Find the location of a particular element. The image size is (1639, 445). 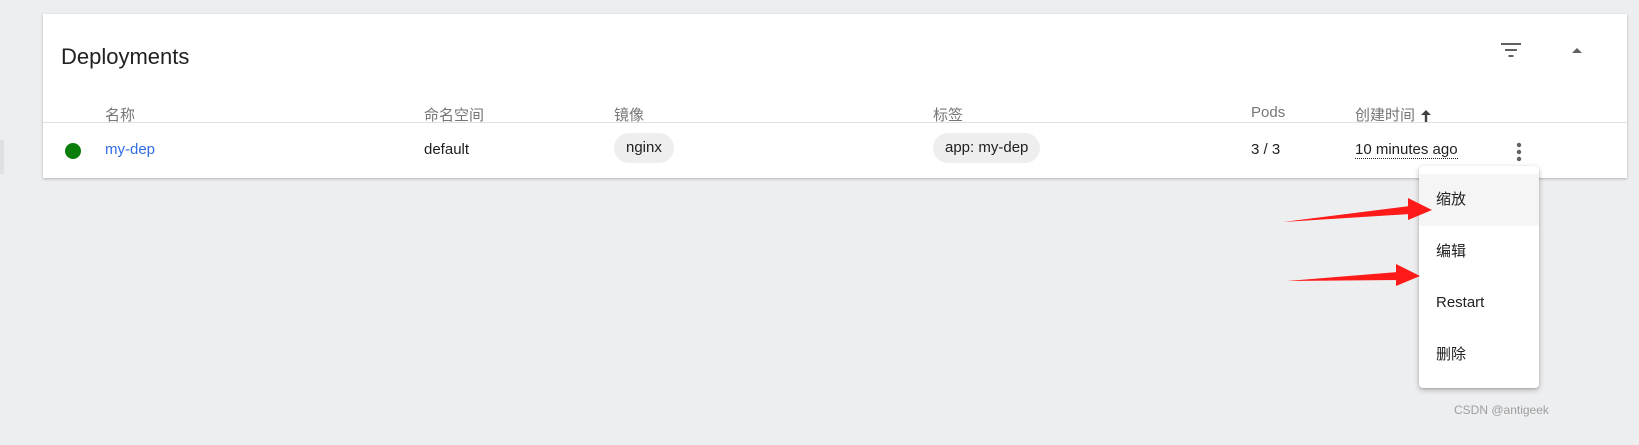

menu-item-restart: Restart is located at coordinates (1479, 303).